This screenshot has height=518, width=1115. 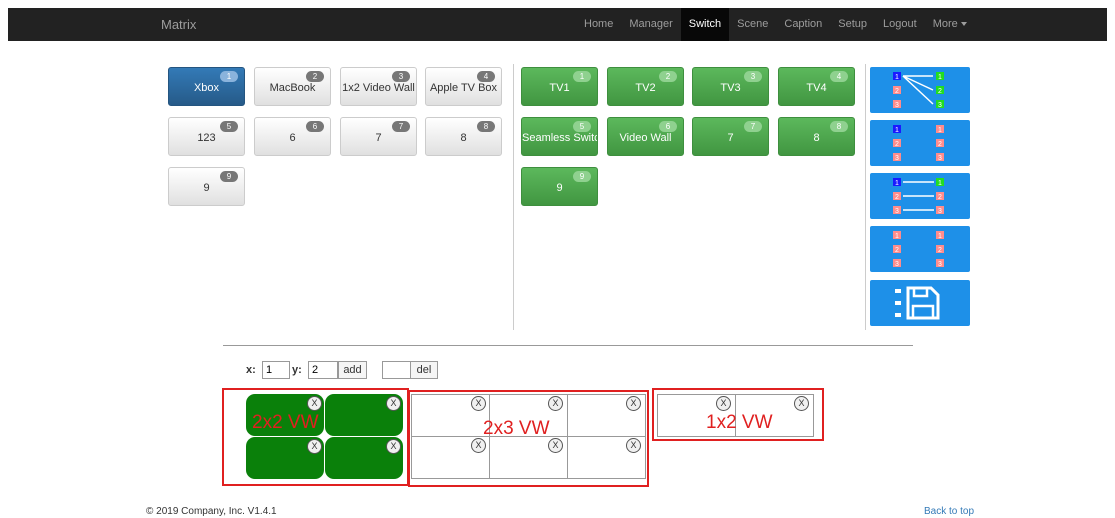 I want to click on source-label: MacBook, so click(x=292, y=88).